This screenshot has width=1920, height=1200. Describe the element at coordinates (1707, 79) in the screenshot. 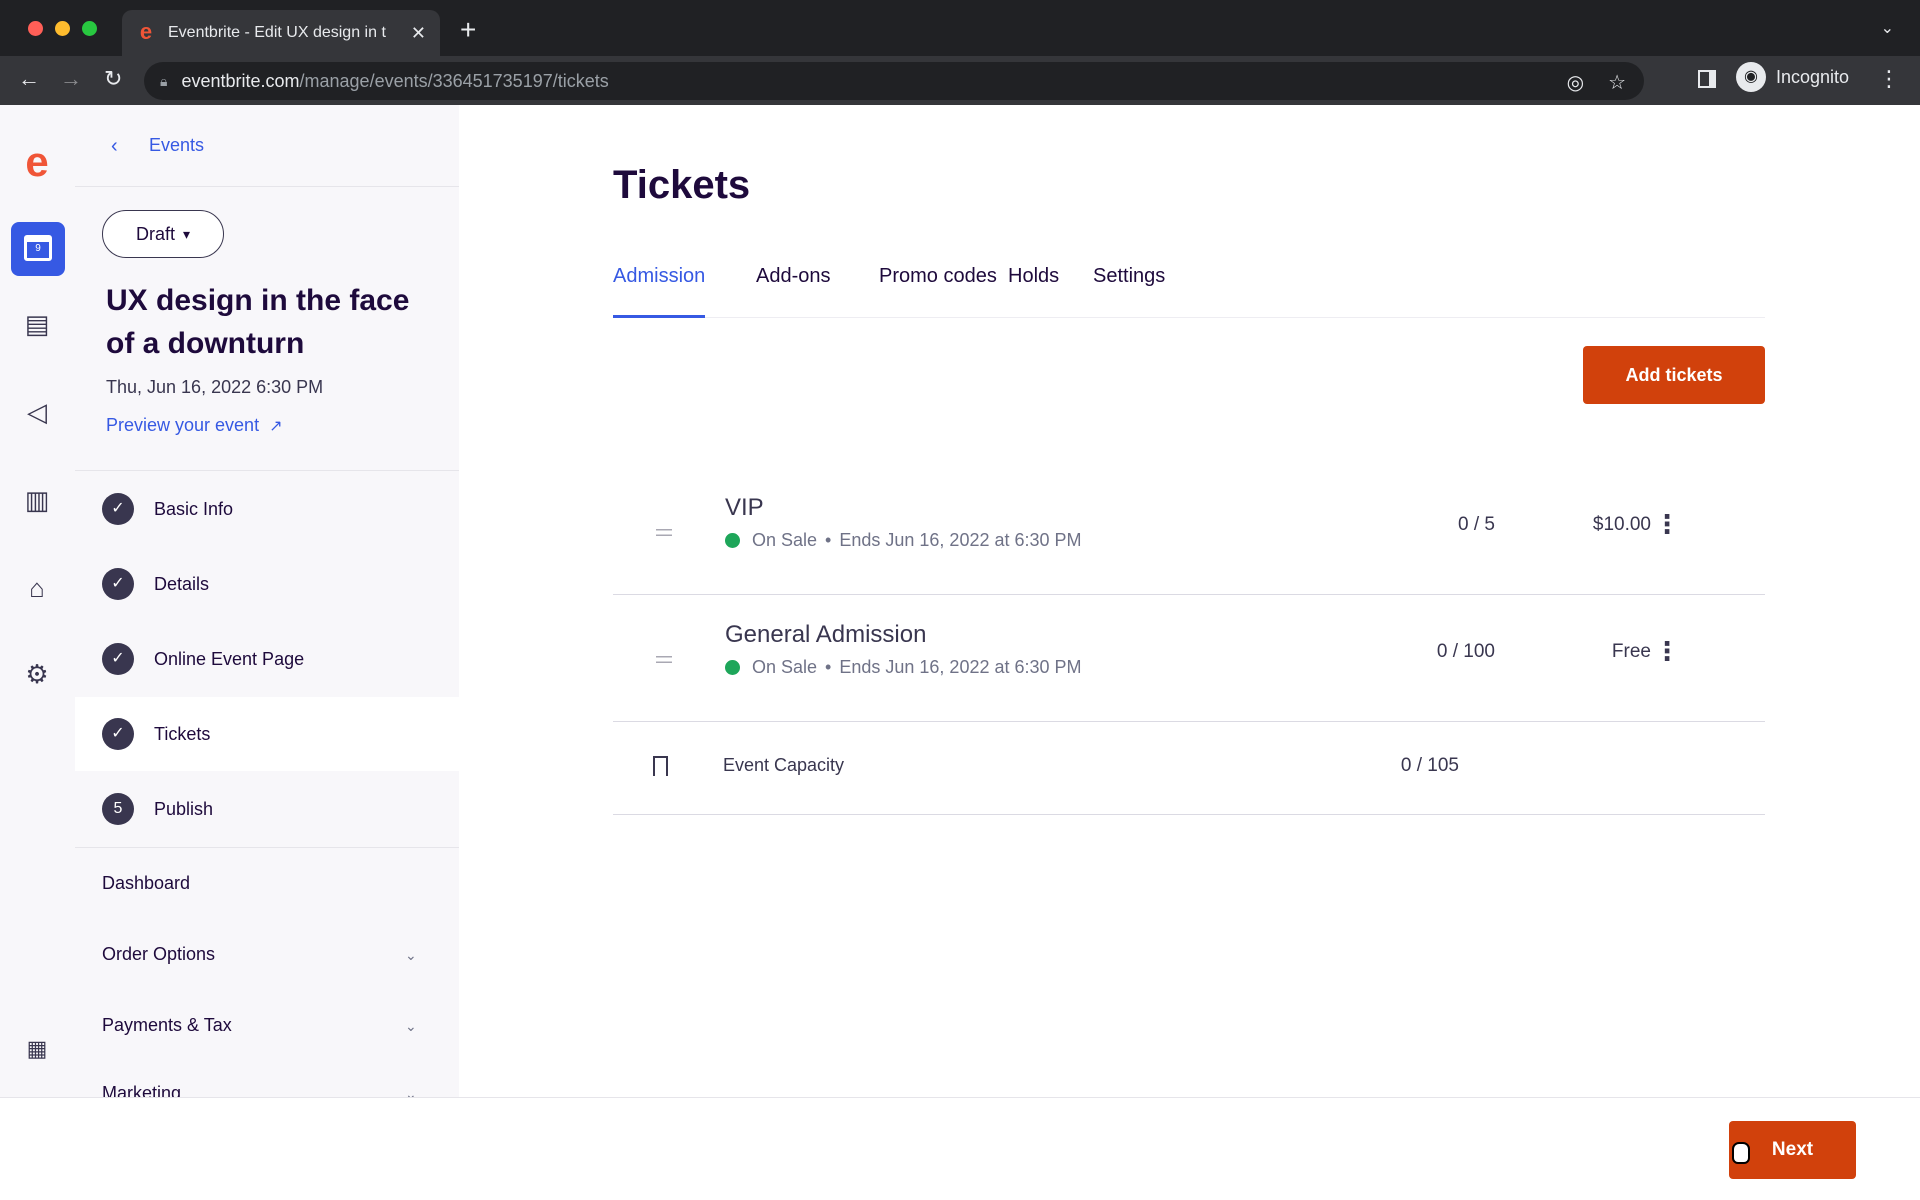

I see `side-panel-icon` at that location.